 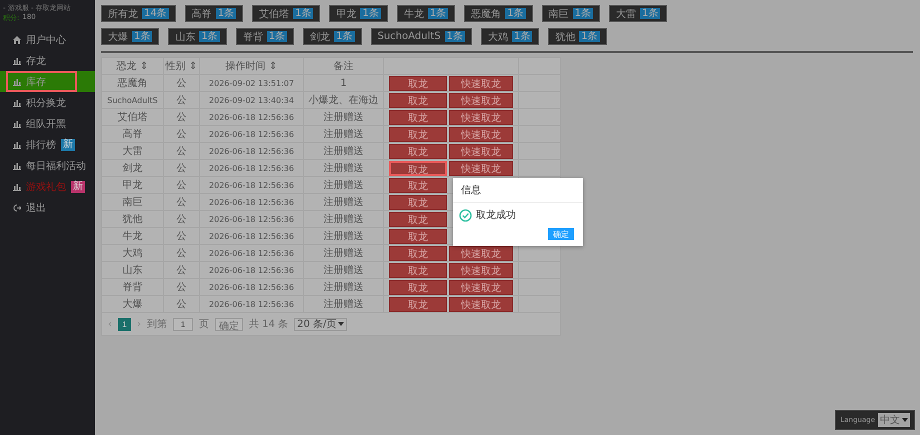 What do you see at coordinates (133, 168) in the screenshot?
I see `table-cell: 剑龙` at bounding box center [133, 168].